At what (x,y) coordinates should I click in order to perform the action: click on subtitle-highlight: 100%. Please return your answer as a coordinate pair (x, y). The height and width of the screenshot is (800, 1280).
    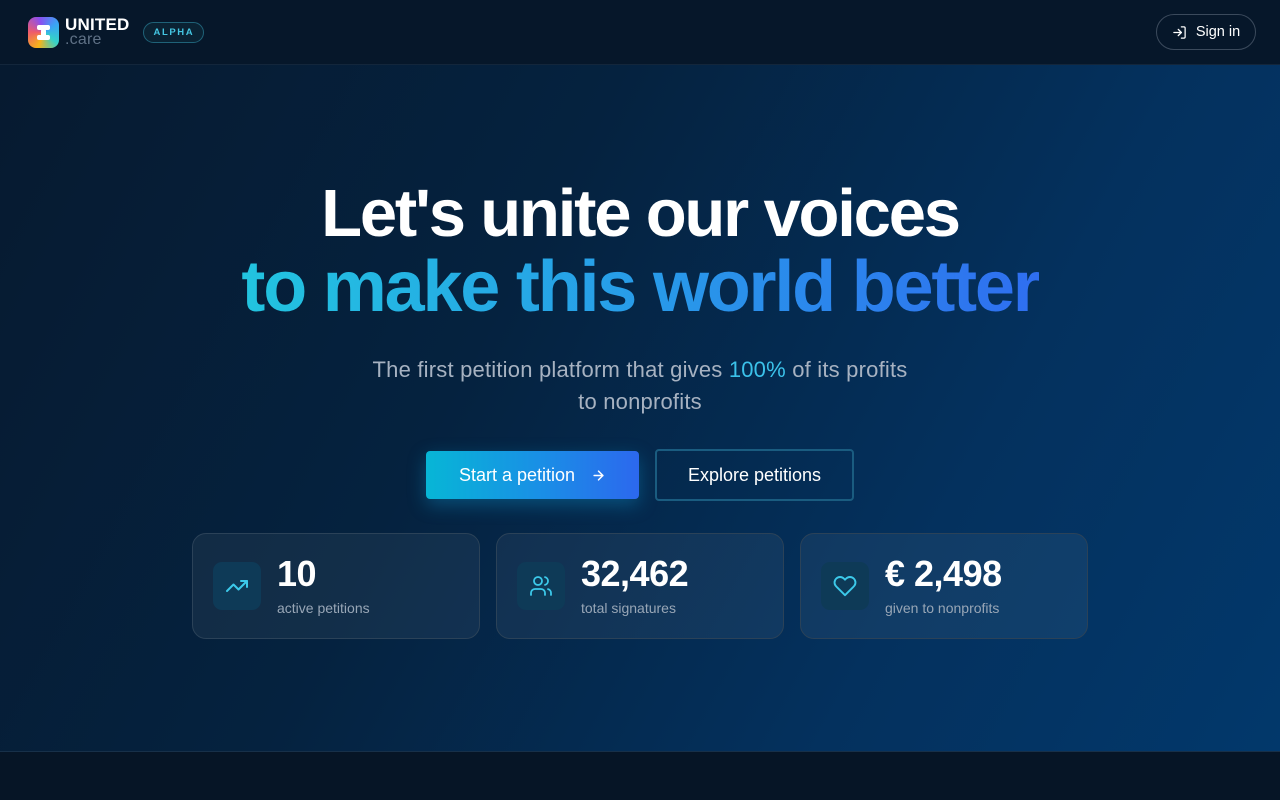
    Looking at the image, I should click on (757, 369).